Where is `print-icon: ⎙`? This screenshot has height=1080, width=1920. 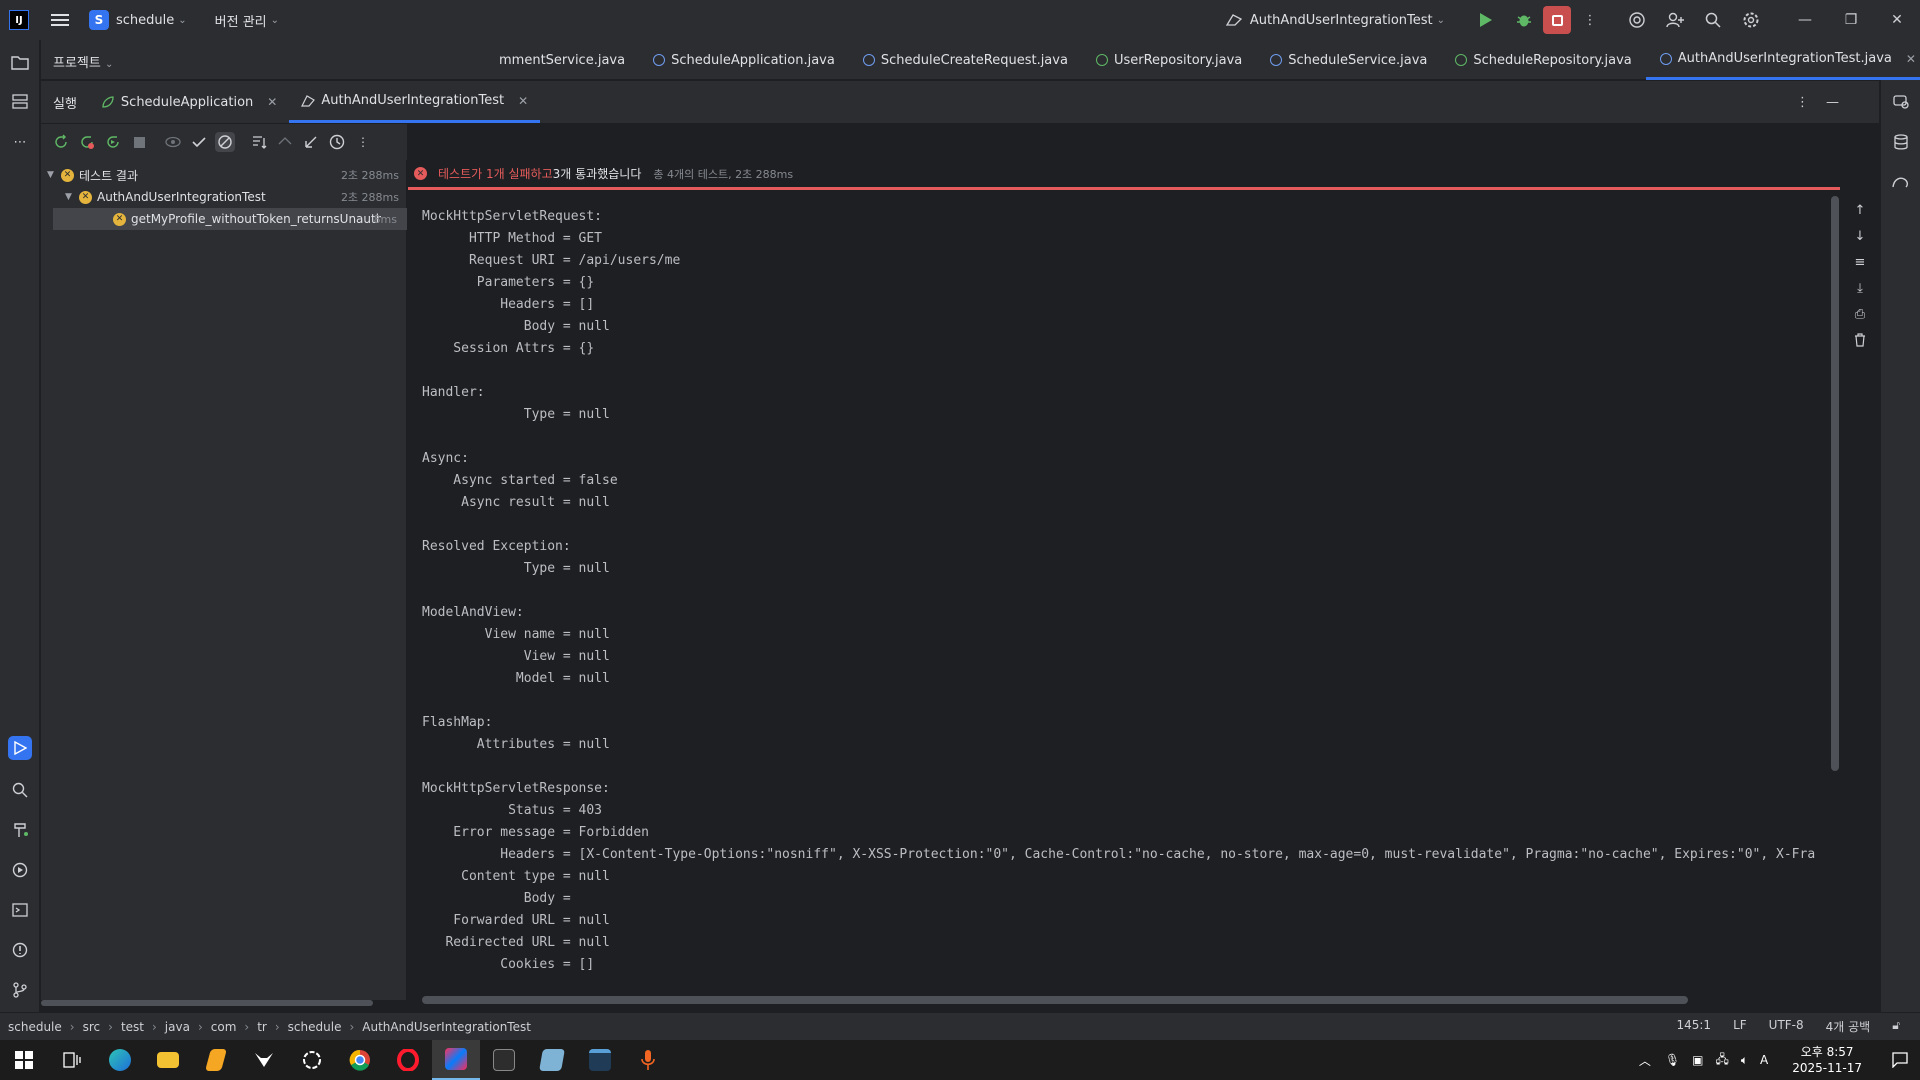 print-icon: ⎙ is located at coordinates (1860, 314).